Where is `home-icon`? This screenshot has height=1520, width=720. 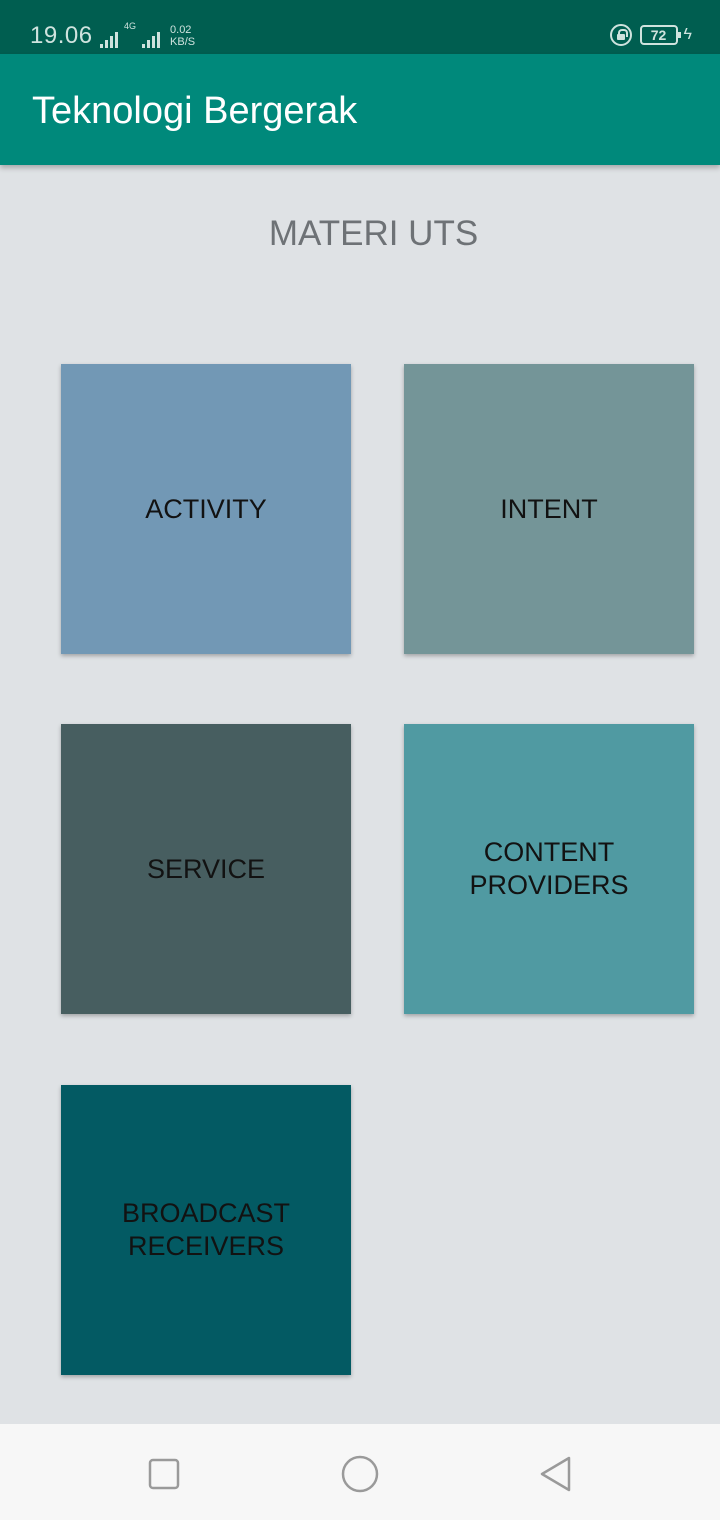
home-icon is located at coordinates (360, 1474).